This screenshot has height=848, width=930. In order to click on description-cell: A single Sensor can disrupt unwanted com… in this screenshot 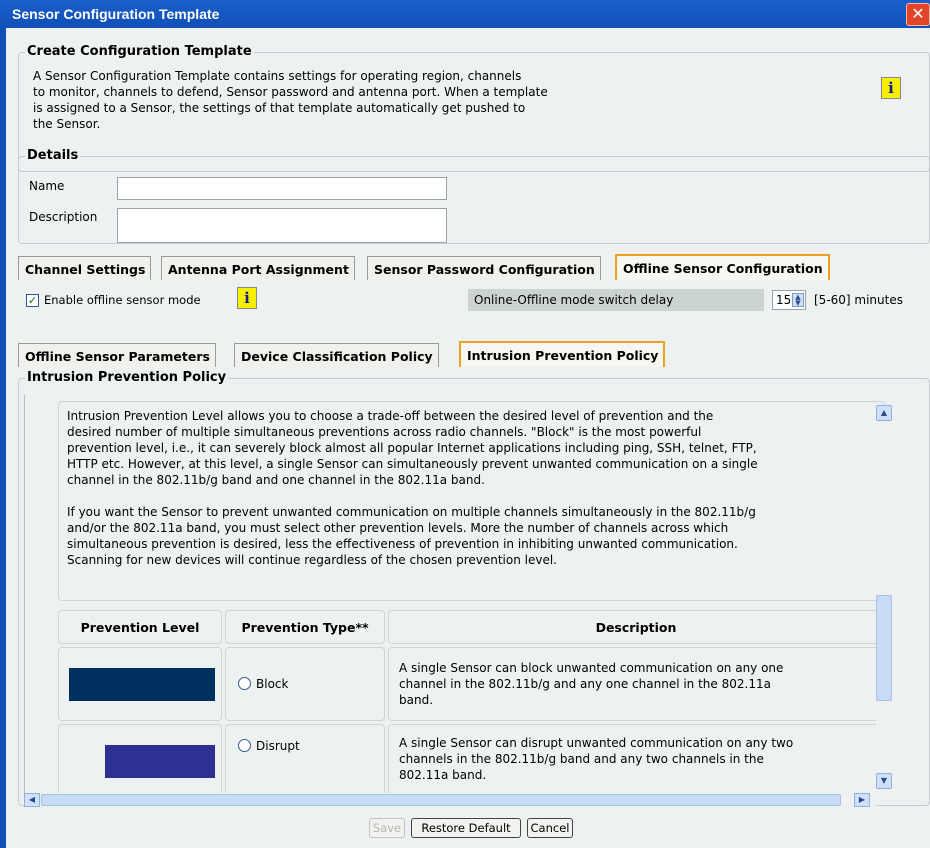, I will do `click(636, 759)`.